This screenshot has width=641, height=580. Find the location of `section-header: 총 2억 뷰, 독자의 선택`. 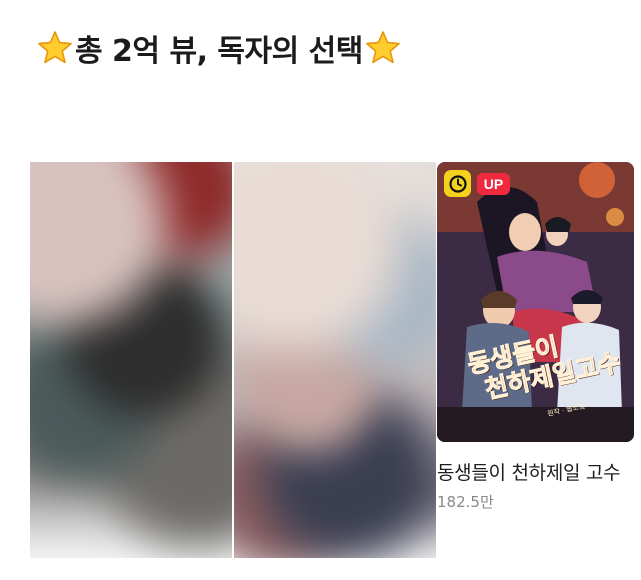

section-header: 총 2억 뷰, 독자의 선택 is located at coordinates (219, 48).